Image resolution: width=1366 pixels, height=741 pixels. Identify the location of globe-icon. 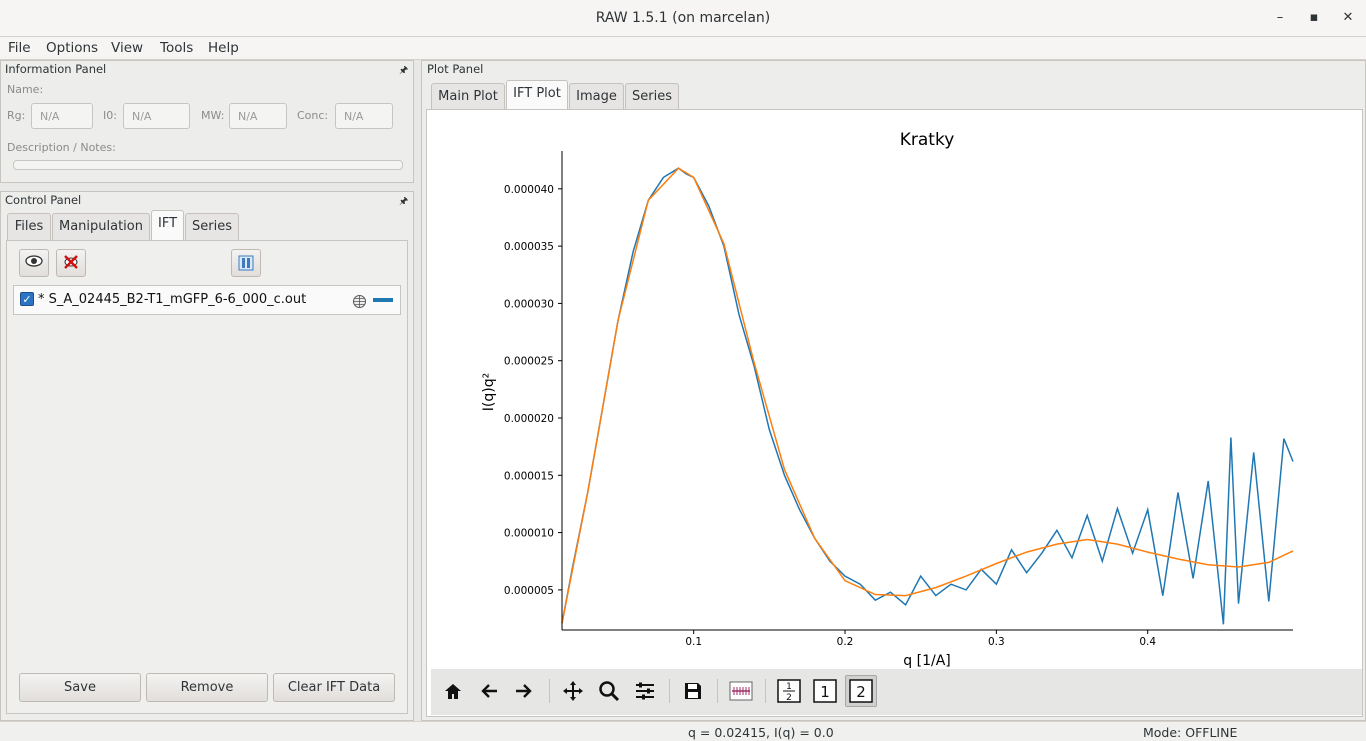
(359, 301).